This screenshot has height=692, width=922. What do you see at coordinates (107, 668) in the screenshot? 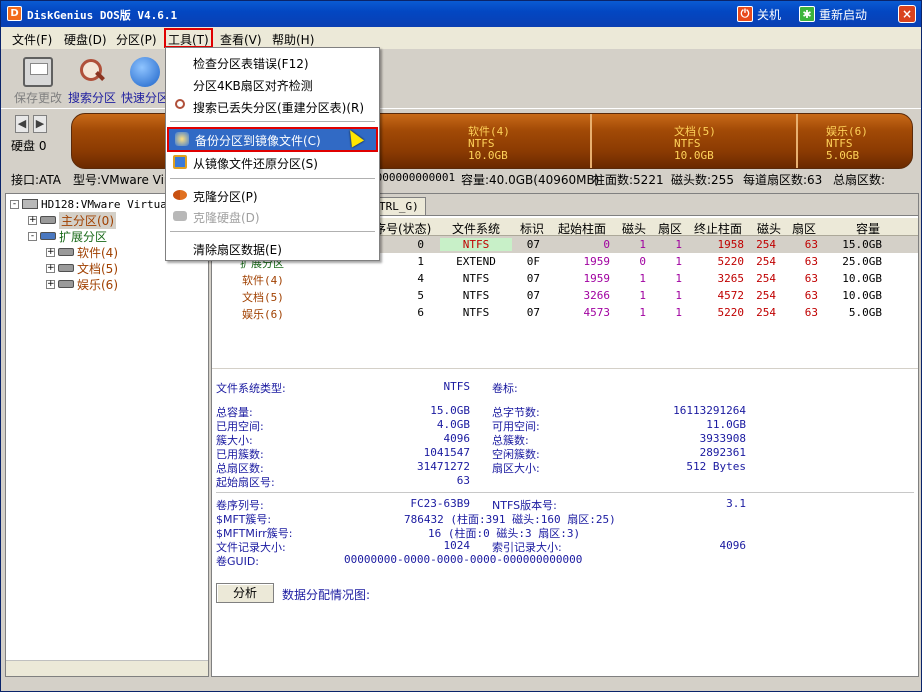
I see `tree-horizontal-scrollbar` at bounding box center [107, 668].